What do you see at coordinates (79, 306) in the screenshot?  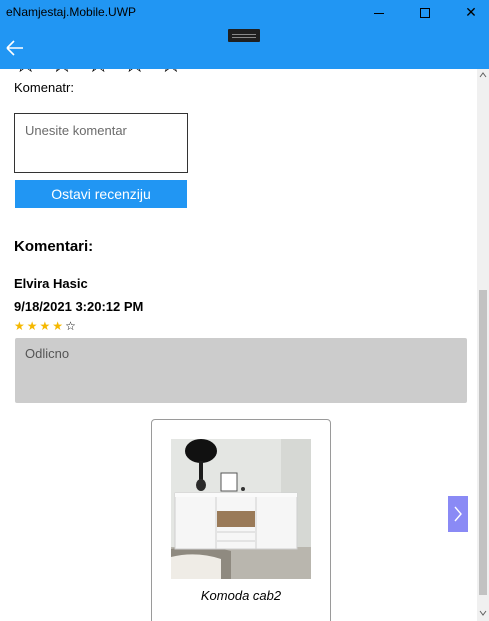 I see `comment-date: 9/18/2021 3:20:12 PM` at bounding box center [79, 306].